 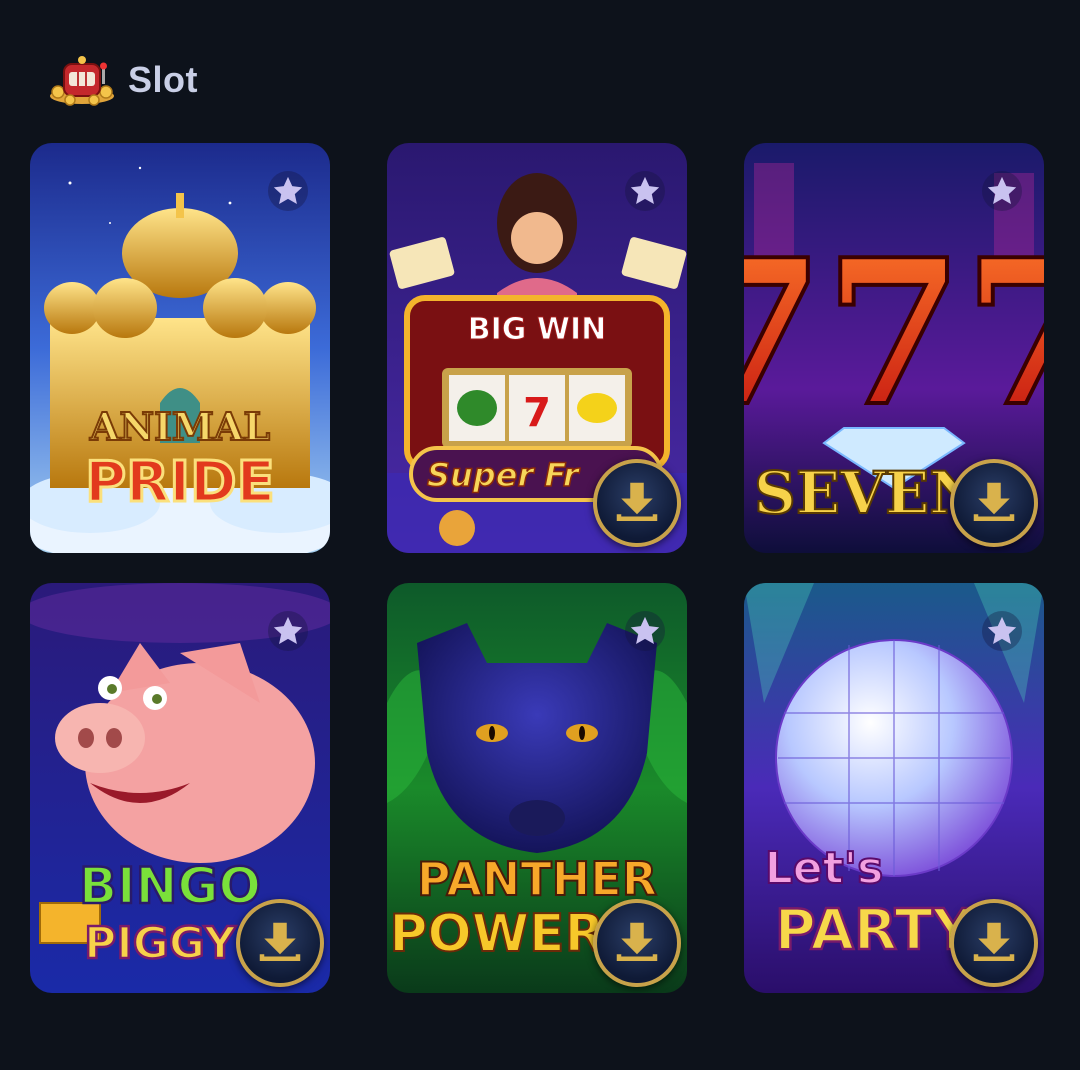 What do you see at coordinates (537, 413) in the screenshot?
I see `reel-symbol: 7` at bounding box center [537, 413].